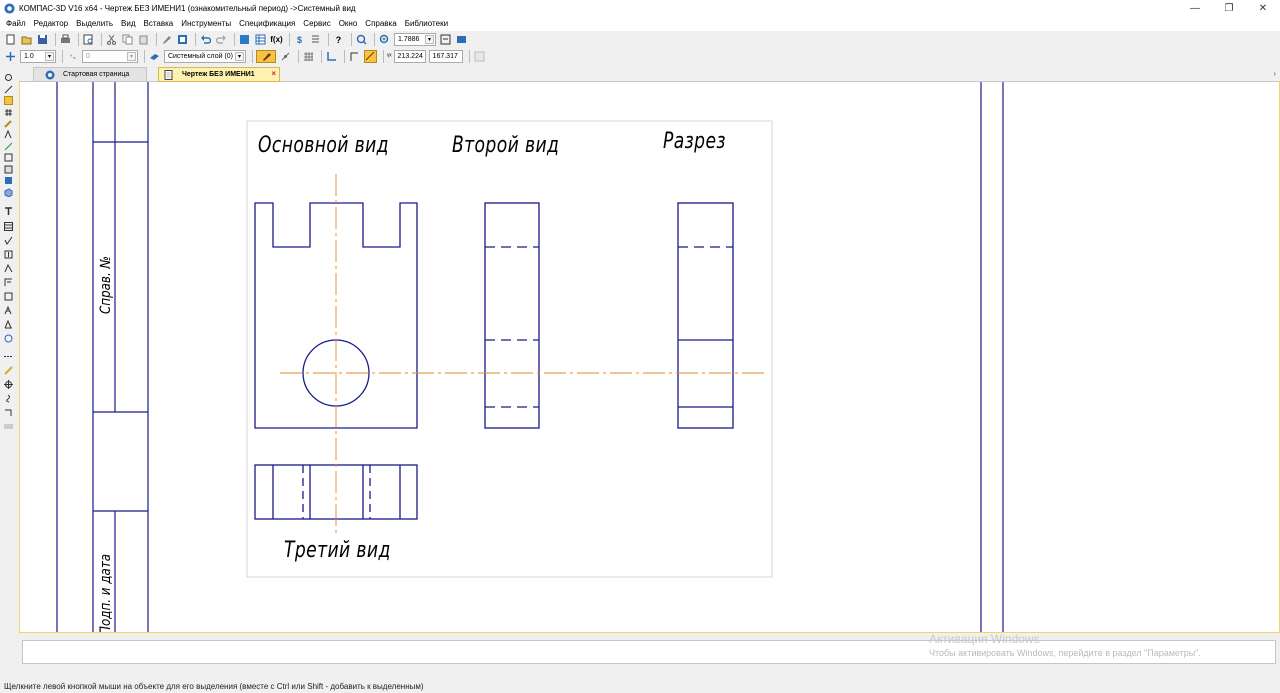 The image size is (1280, 693). I want to click on layers-icon, so click(461, 39).